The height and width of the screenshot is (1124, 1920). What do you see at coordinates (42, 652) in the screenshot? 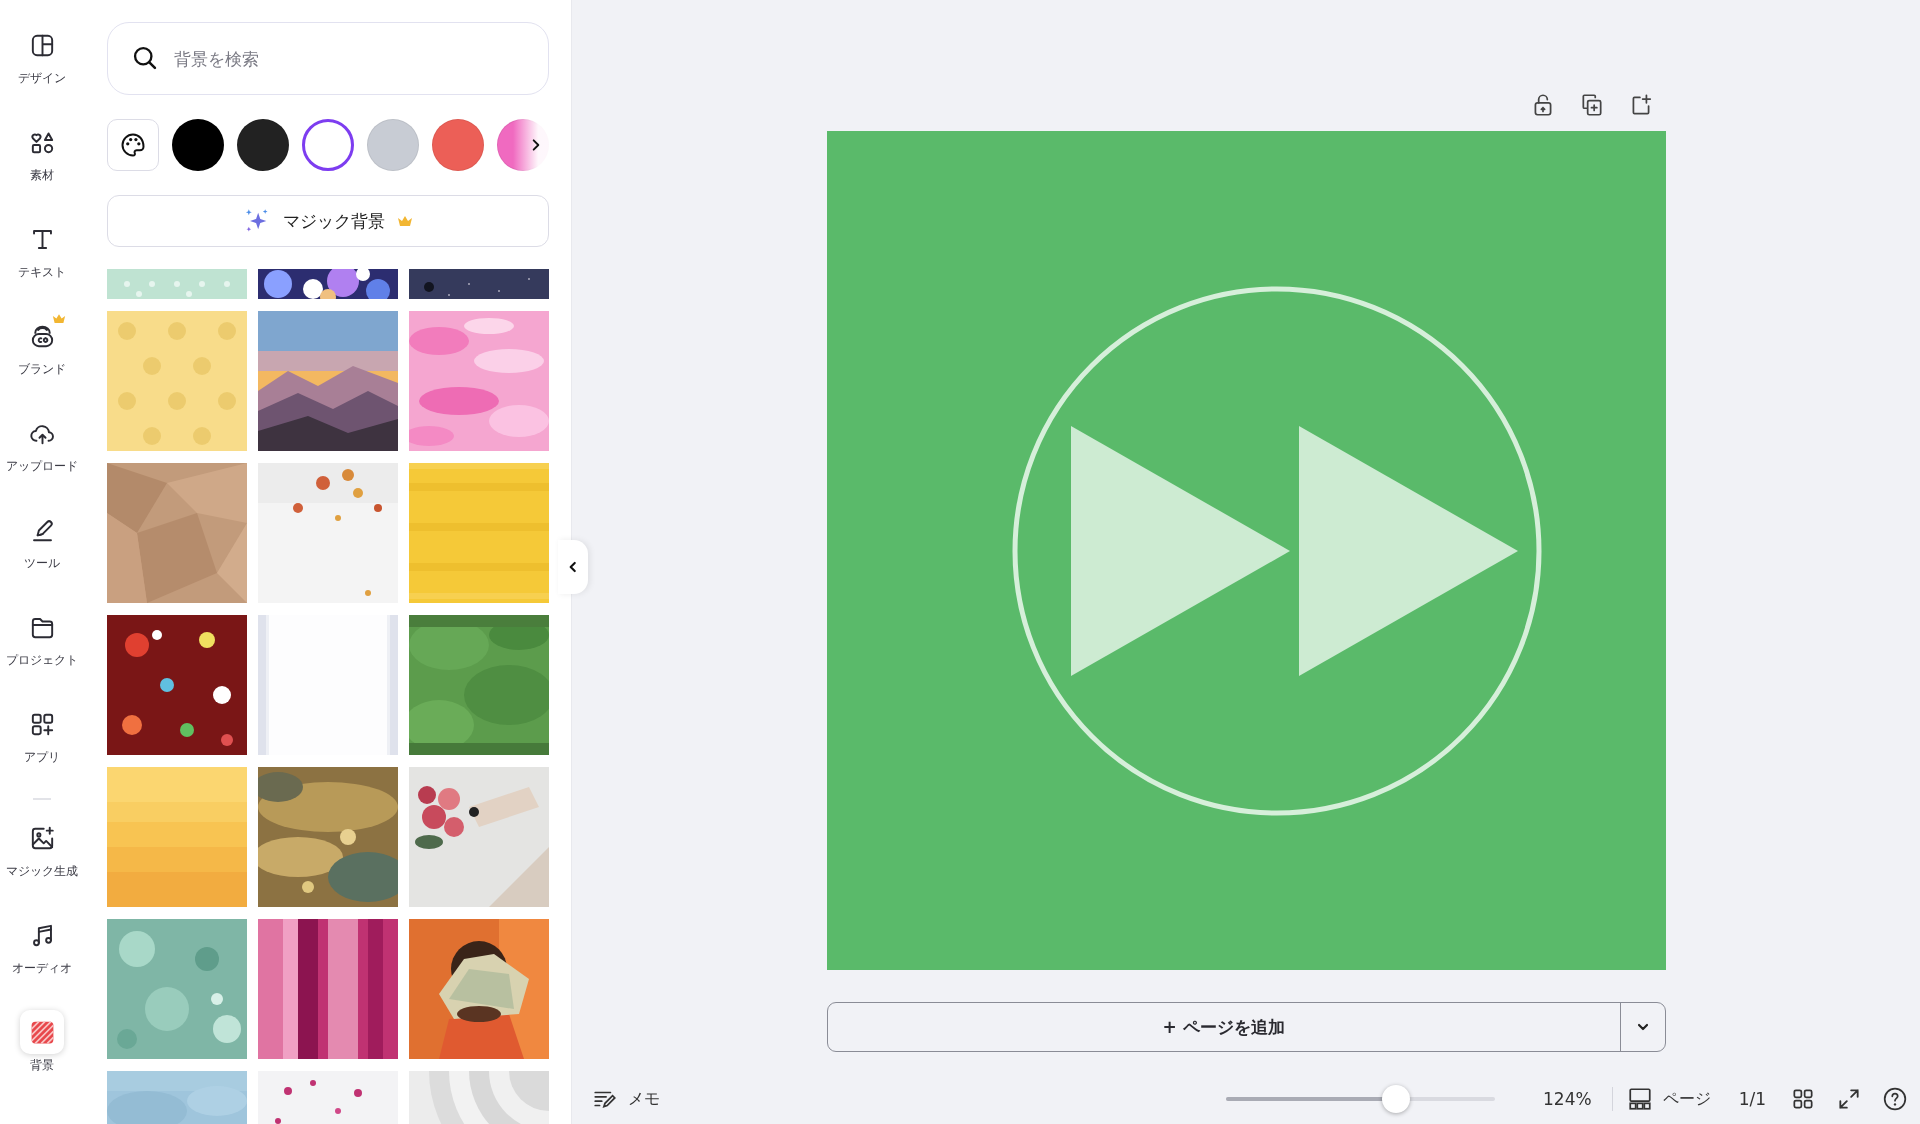
I see `sidebar-item: プロジェクト` at bounding box center [42, 652].